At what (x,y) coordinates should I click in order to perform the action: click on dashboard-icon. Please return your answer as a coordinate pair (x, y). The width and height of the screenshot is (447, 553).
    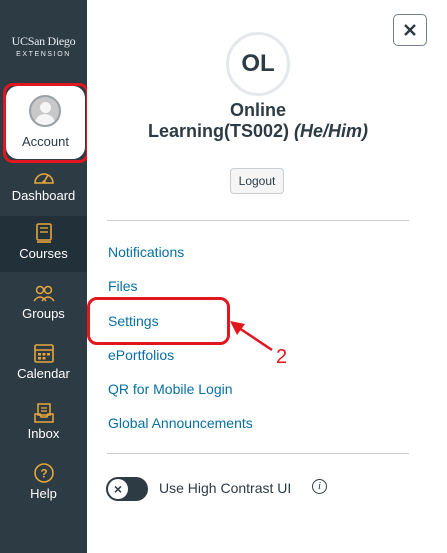
    Looking at the image, I should click on (43, 178).